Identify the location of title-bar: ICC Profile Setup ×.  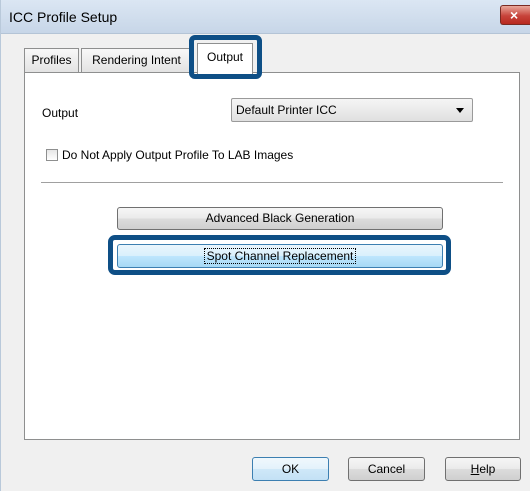
(265, 17).